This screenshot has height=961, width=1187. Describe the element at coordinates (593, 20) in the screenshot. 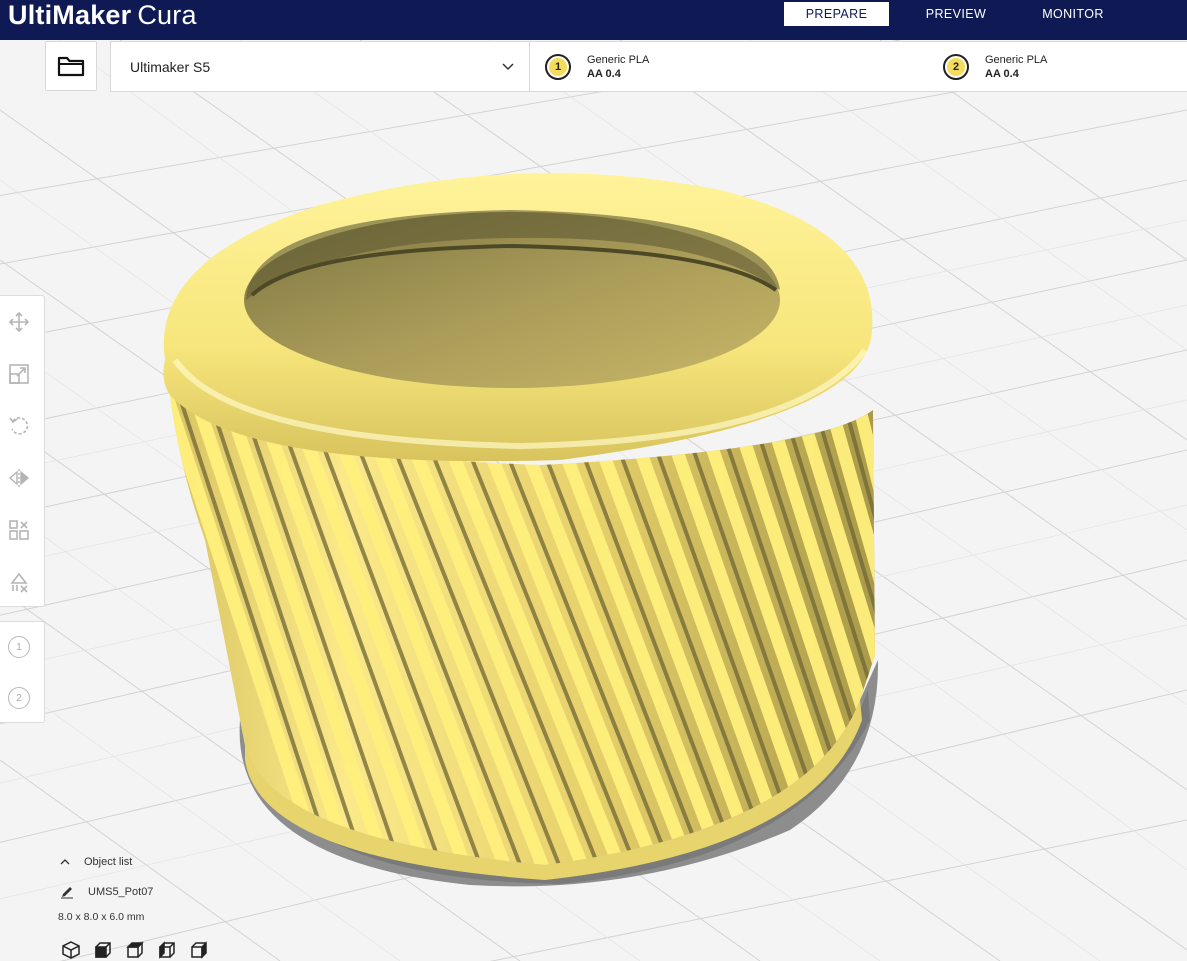

I see `top-bar: UltiMaker Cura PREPARE PREVIEW MONITOR` at that location.